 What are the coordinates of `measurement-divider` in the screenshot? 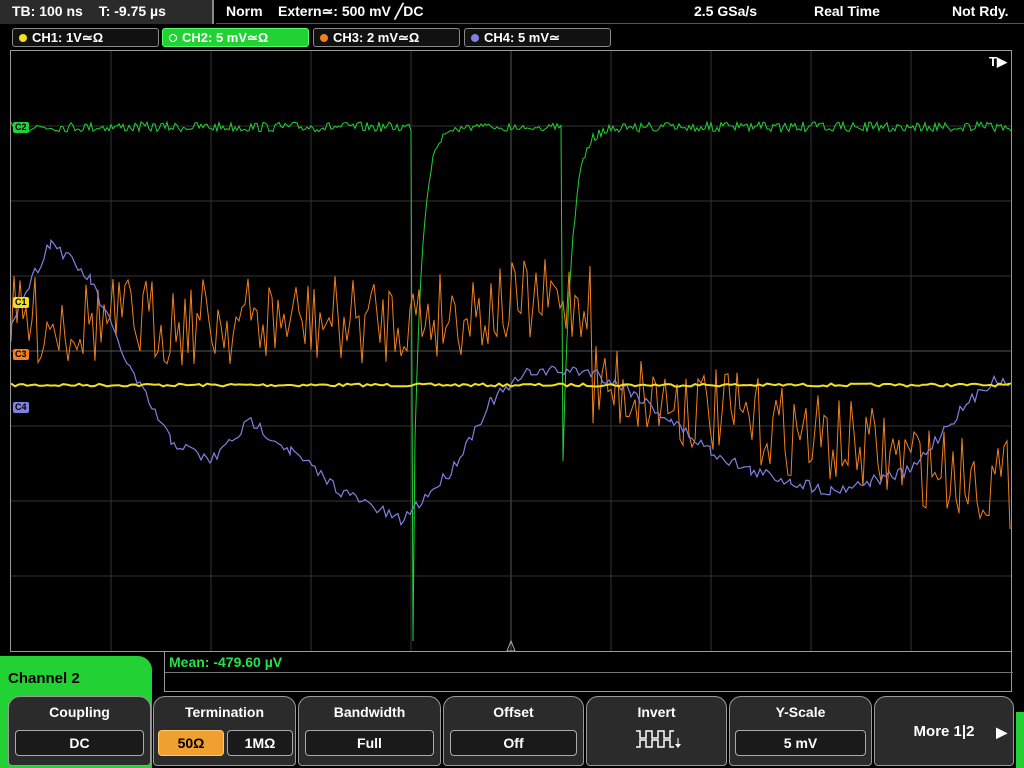 It's located at (589, 672).